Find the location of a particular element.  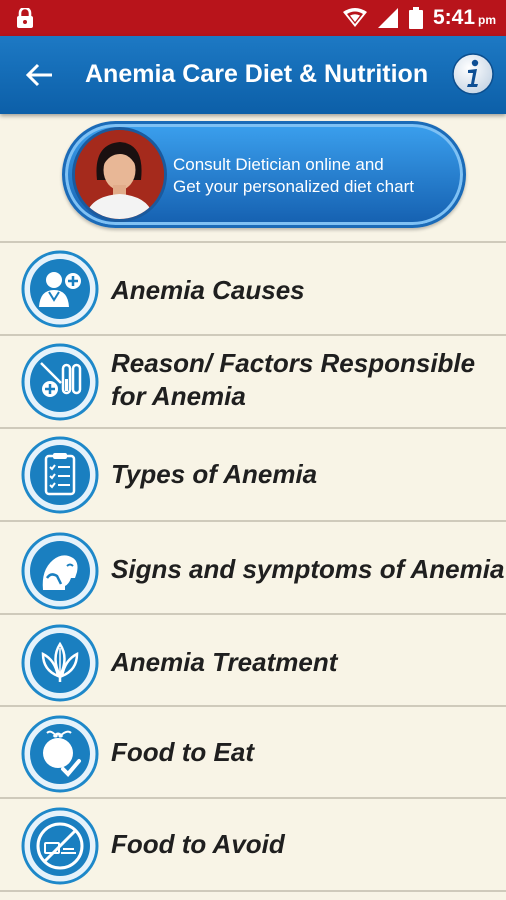

menu-item-types-of-anemia: Types of Anemia is located at coordinates (253, 474).